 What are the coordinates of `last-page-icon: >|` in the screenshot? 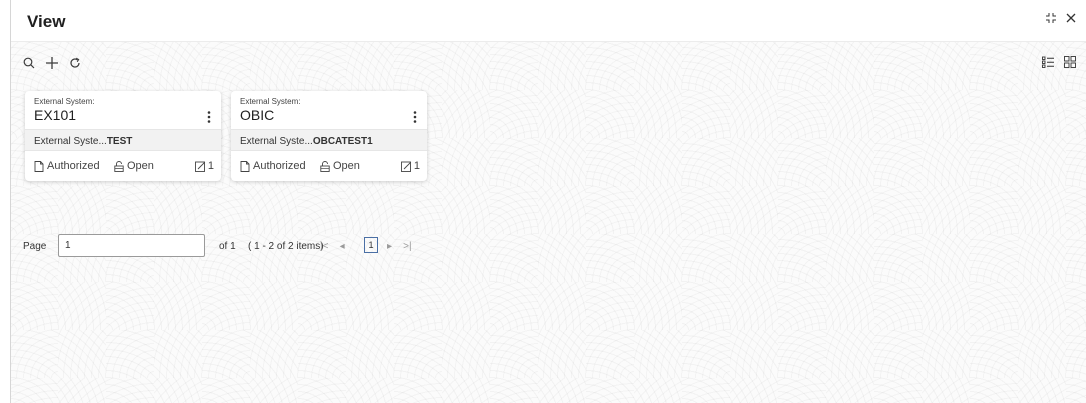 It's located at (407, 246).